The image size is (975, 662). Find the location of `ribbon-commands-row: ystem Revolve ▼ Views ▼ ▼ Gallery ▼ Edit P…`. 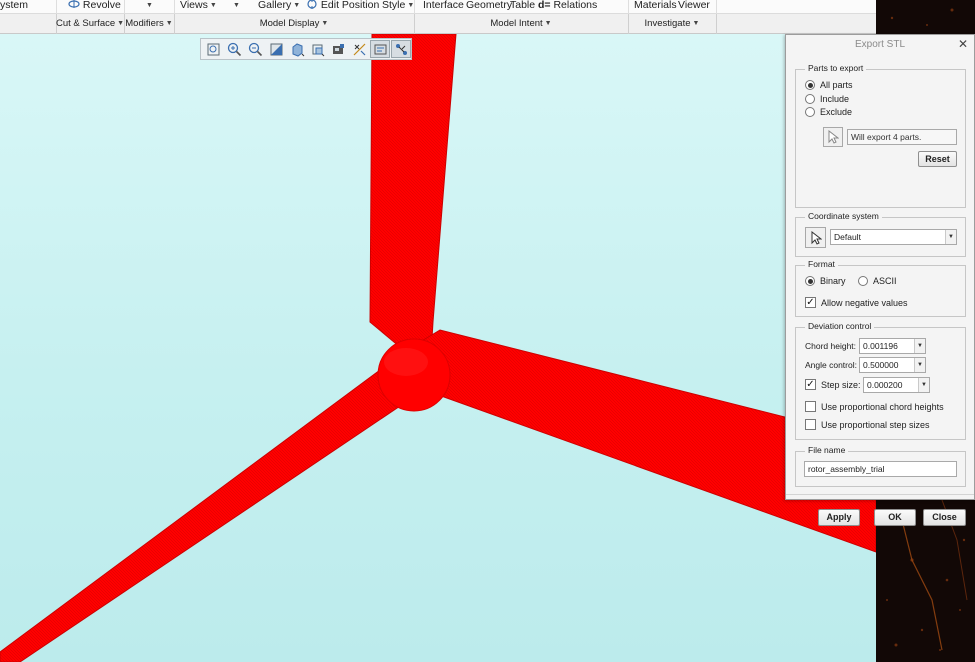

ribbon-commands-row: ystem Revolve ▼ Views ▼ ▼ Gallery ▼ Edit P… is located at coordinates (438, 7).